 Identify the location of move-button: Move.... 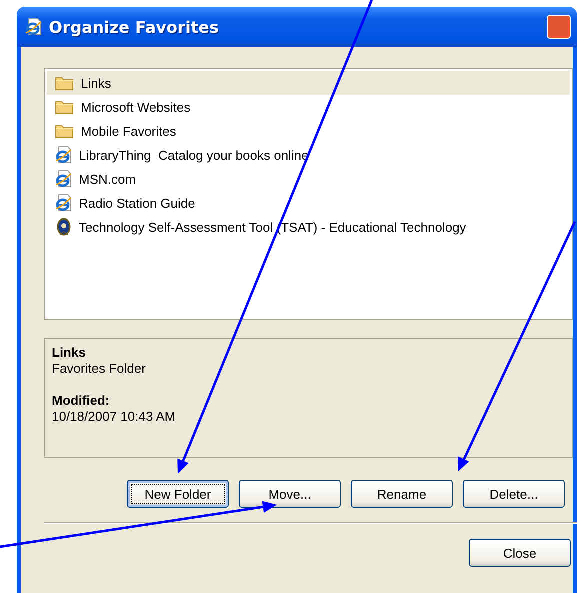
(290, 494).